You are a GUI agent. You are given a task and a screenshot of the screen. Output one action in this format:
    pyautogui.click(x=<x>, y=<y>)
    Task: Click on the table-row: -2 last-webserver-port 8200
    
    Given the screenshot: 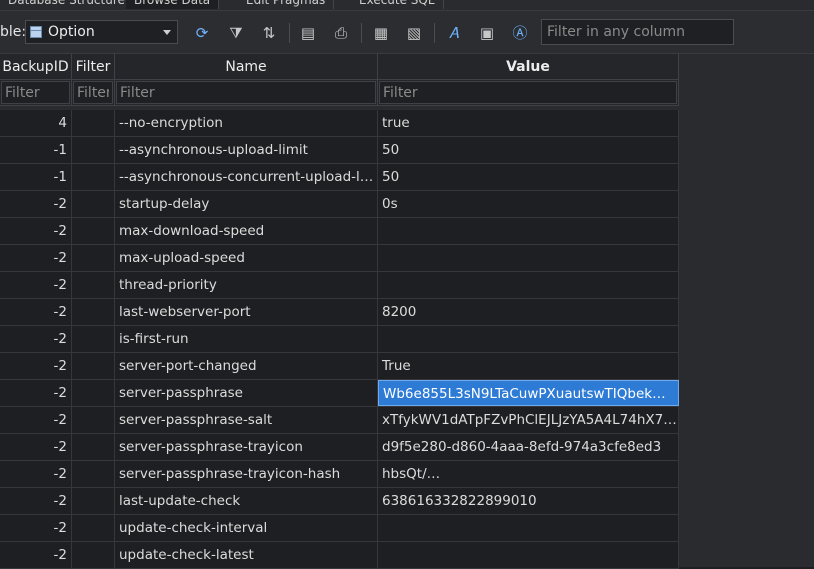 What is the action you would take?
    pyautogui.click(x=339, y=312)
    